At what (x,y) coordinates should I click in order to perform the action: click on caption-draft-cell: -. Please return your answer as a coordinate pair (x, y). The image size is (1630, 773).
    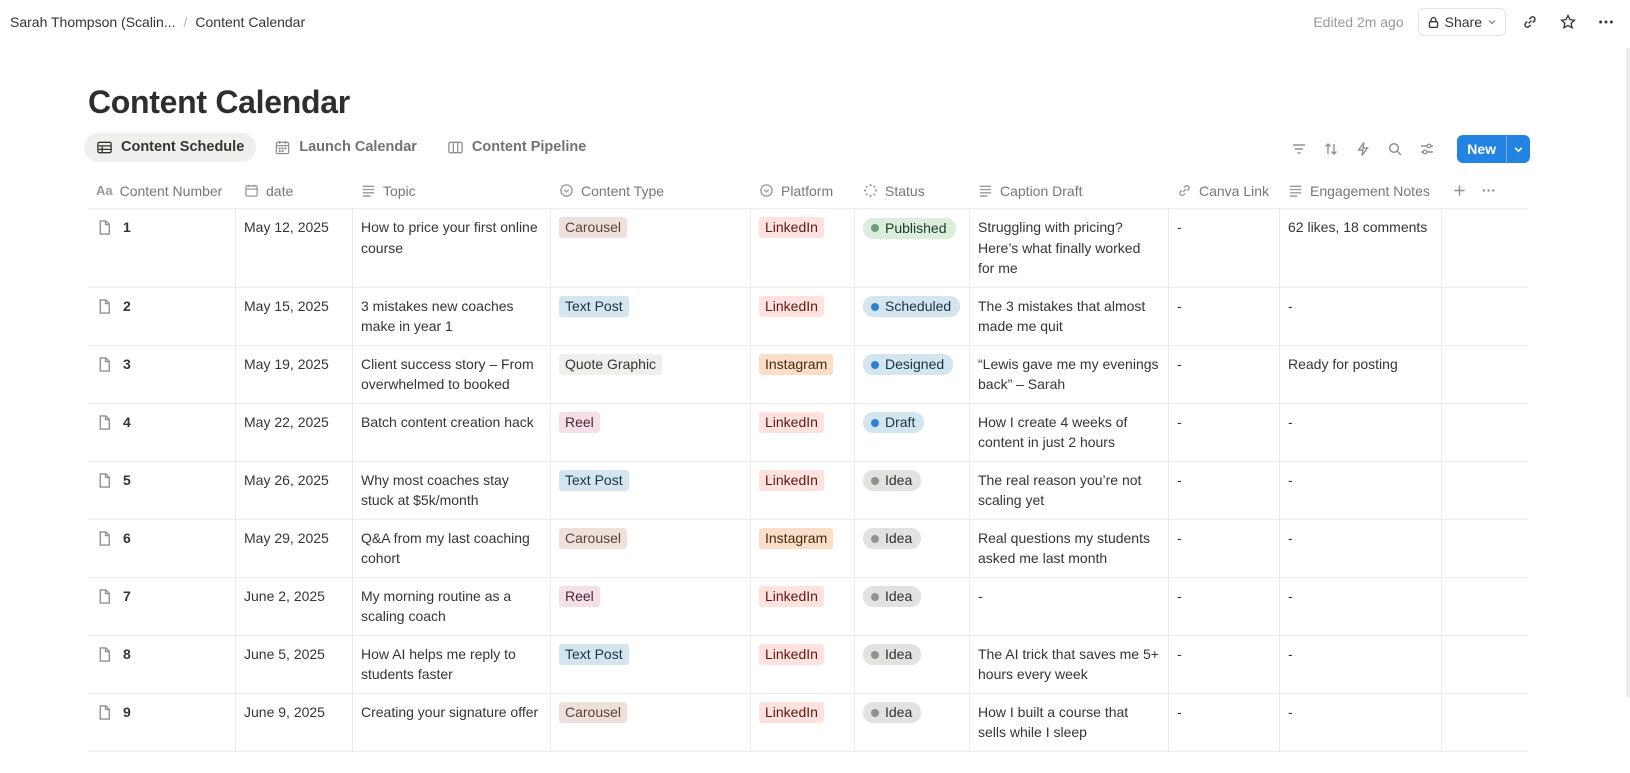
    Looking at the image, I should click on (1069, 606).